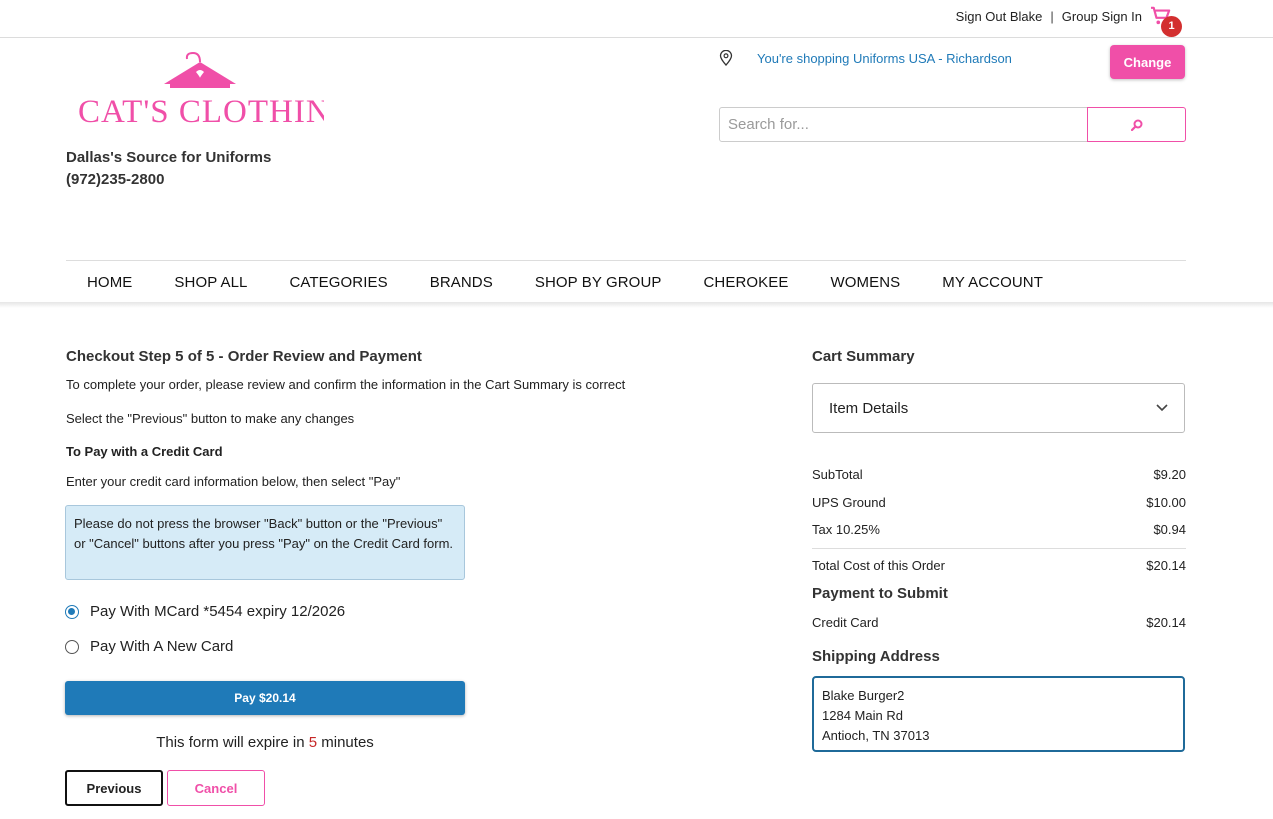 The height and width of the screenshot is (819, 1273). What do you see at coordinates (837, 474) in the screenshot?
I see `subtotal-label: SubTotal` at bounding box center [837, 474].